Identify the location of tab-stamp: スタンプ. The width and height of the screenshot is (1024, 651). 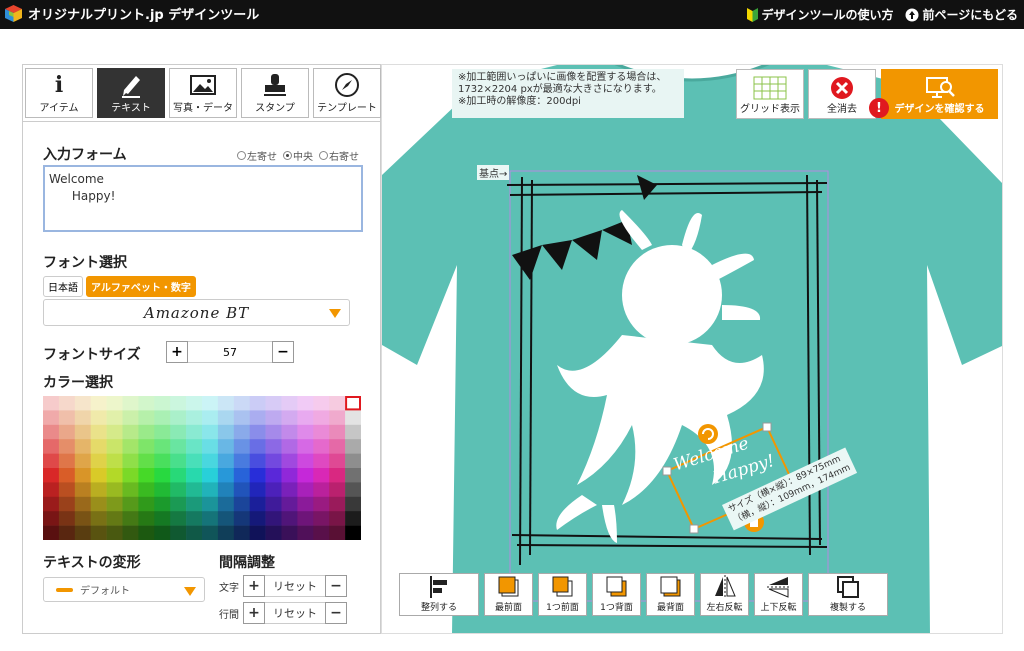
(275, 93).